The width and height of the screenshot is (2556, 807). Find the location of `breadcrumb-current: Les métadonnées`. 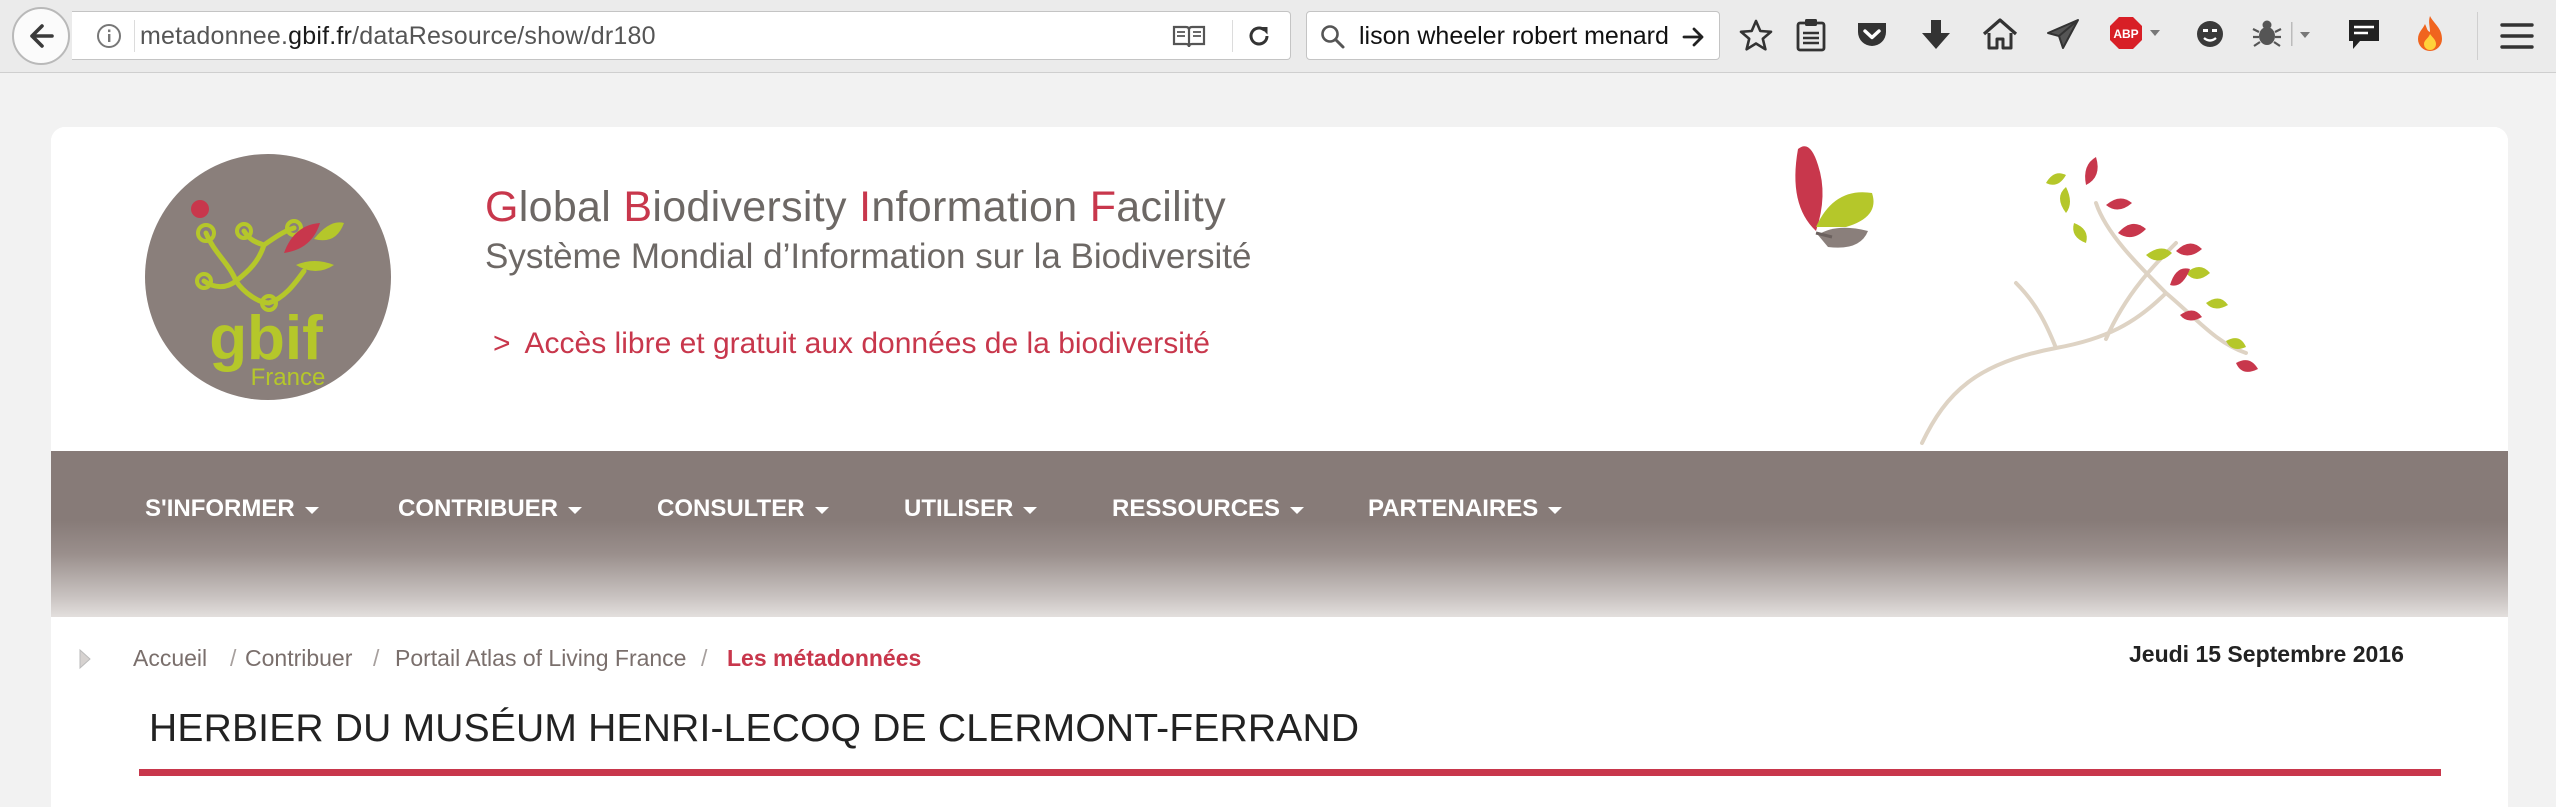

breadcrumb-current: Les métadonnées is located at coordinates (824, 658).